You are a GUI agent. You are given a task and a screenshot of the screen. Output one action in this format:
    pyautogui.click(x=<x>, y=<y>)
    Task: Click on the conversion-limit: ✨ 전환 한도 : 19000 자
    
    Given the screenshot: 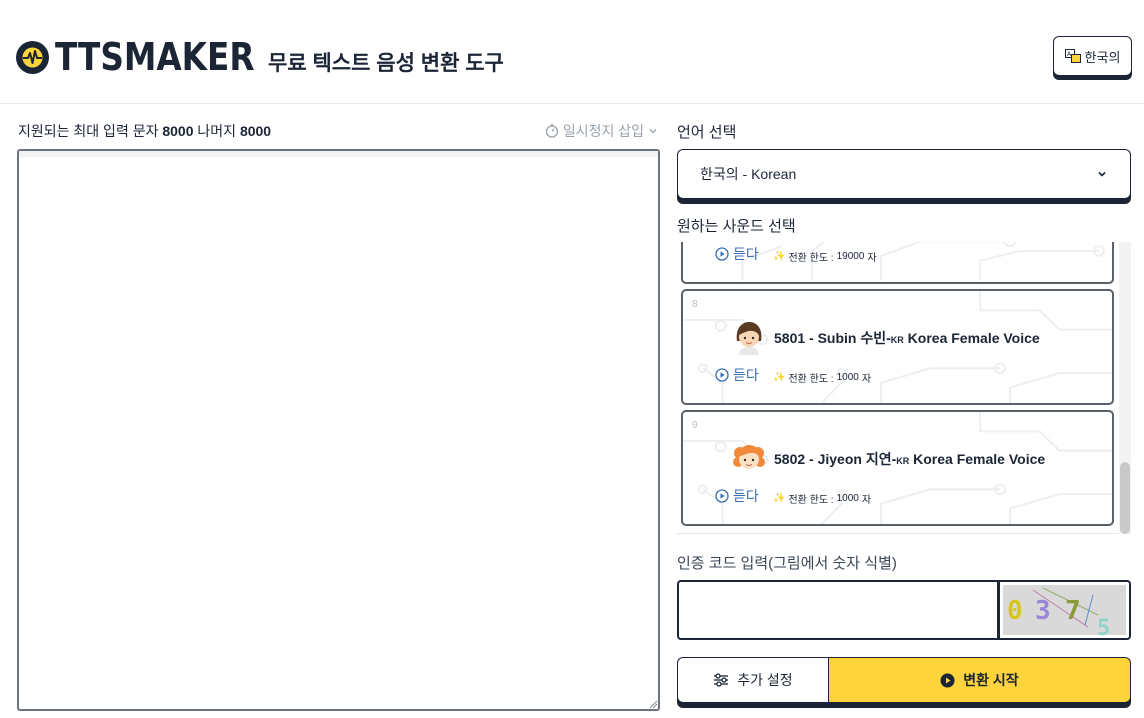 What is the action you would take?
    pyautogui.click(x=825, y=256)
    